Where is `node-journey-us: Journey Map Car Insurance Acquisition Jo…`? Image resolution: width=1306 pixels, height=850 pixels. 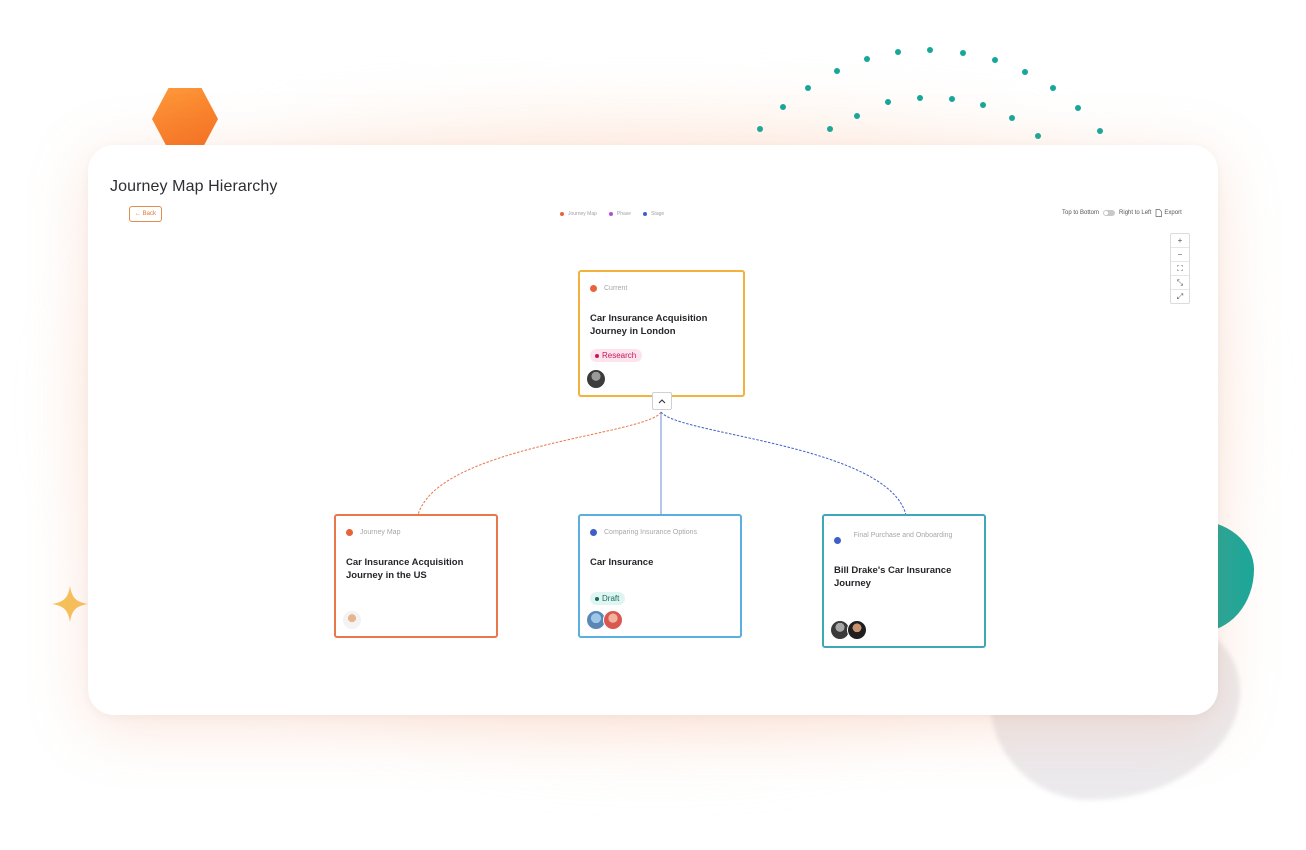 node-journey-us: Journey Map Car Insurance Acquisition Jo… is located at coordinates (416, 576).